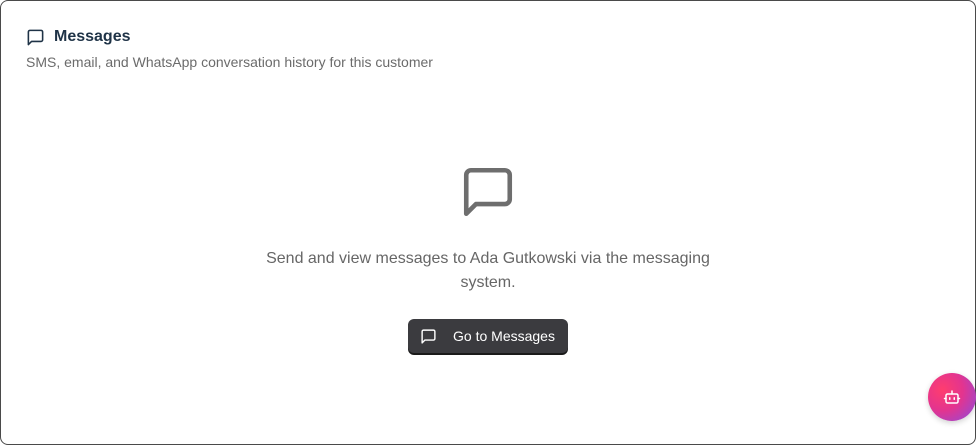 The width and height of the screenshot is (976, 445). I want to click on bot-icon, so click(952, 397).